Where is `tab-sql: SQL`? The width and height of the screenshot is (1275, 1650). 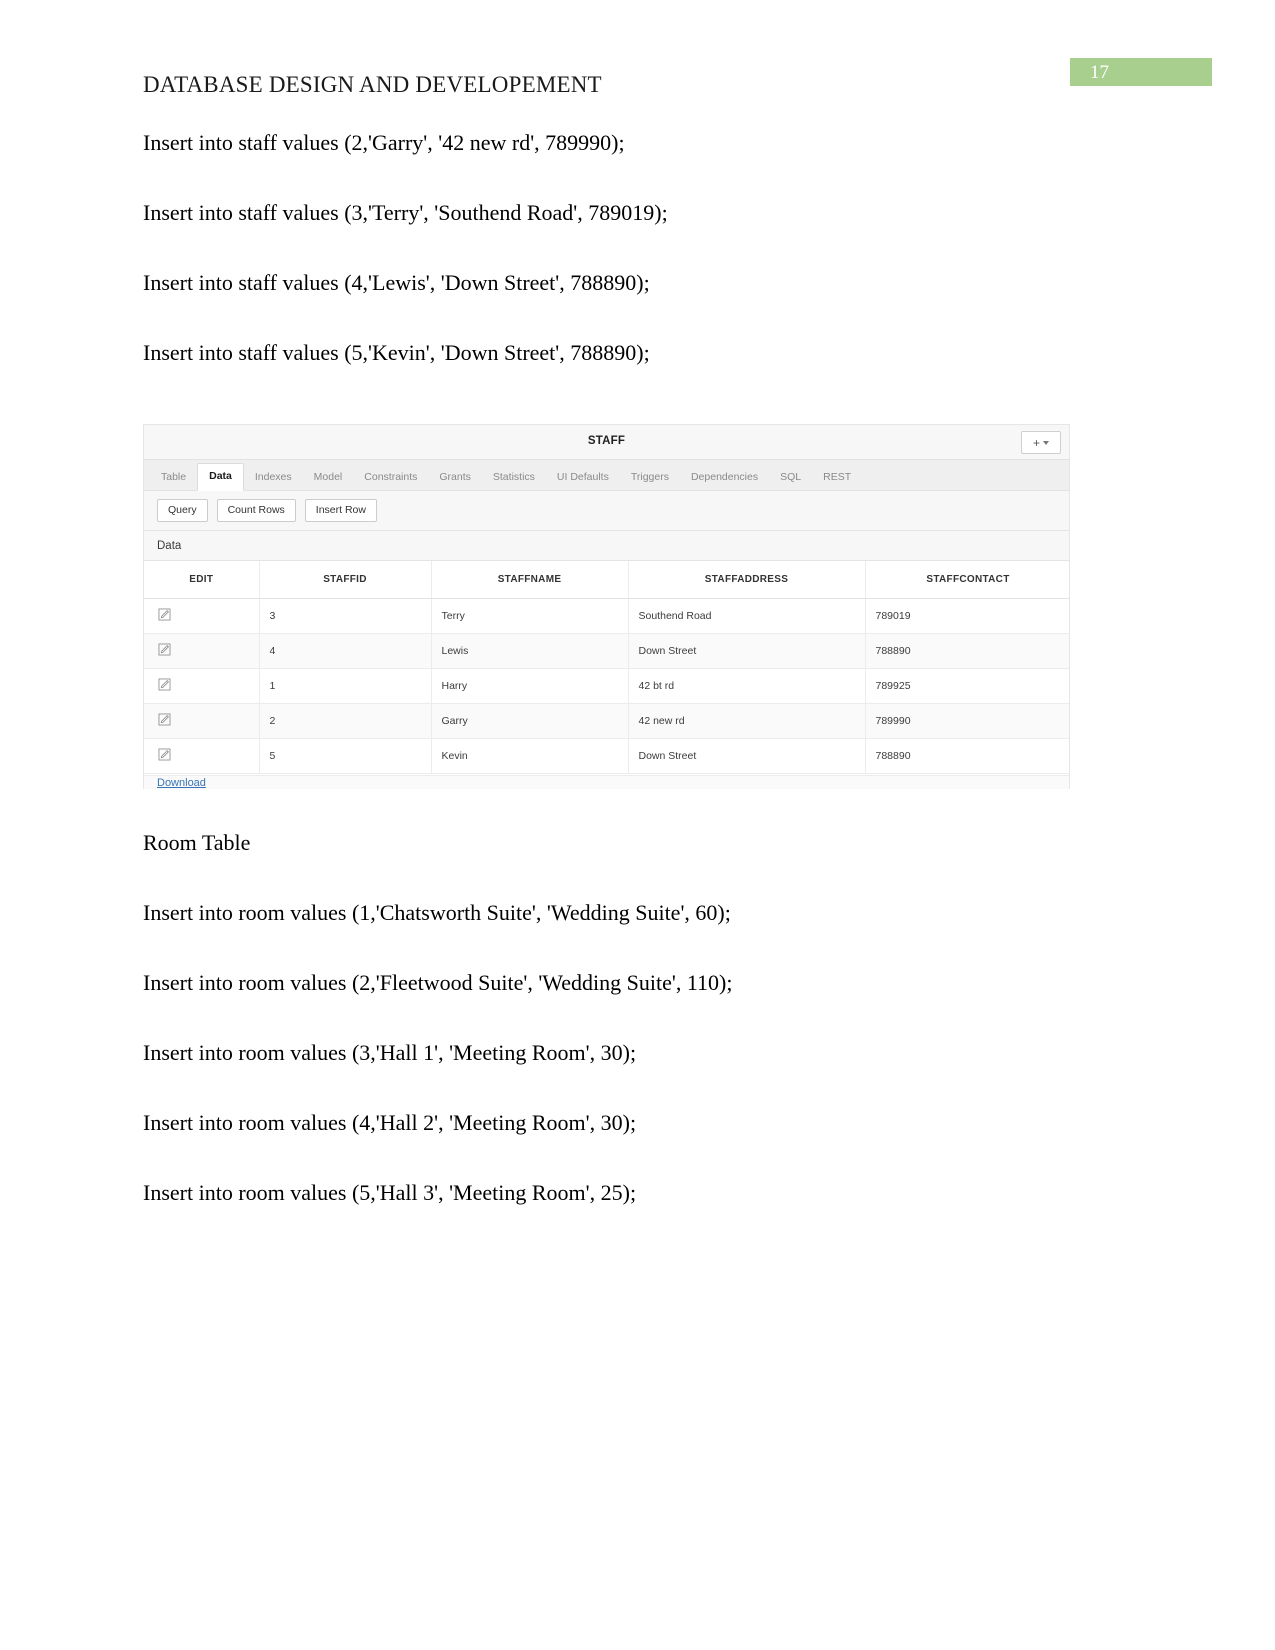
tab-sql: SQL is located at coordinates (790, 477).